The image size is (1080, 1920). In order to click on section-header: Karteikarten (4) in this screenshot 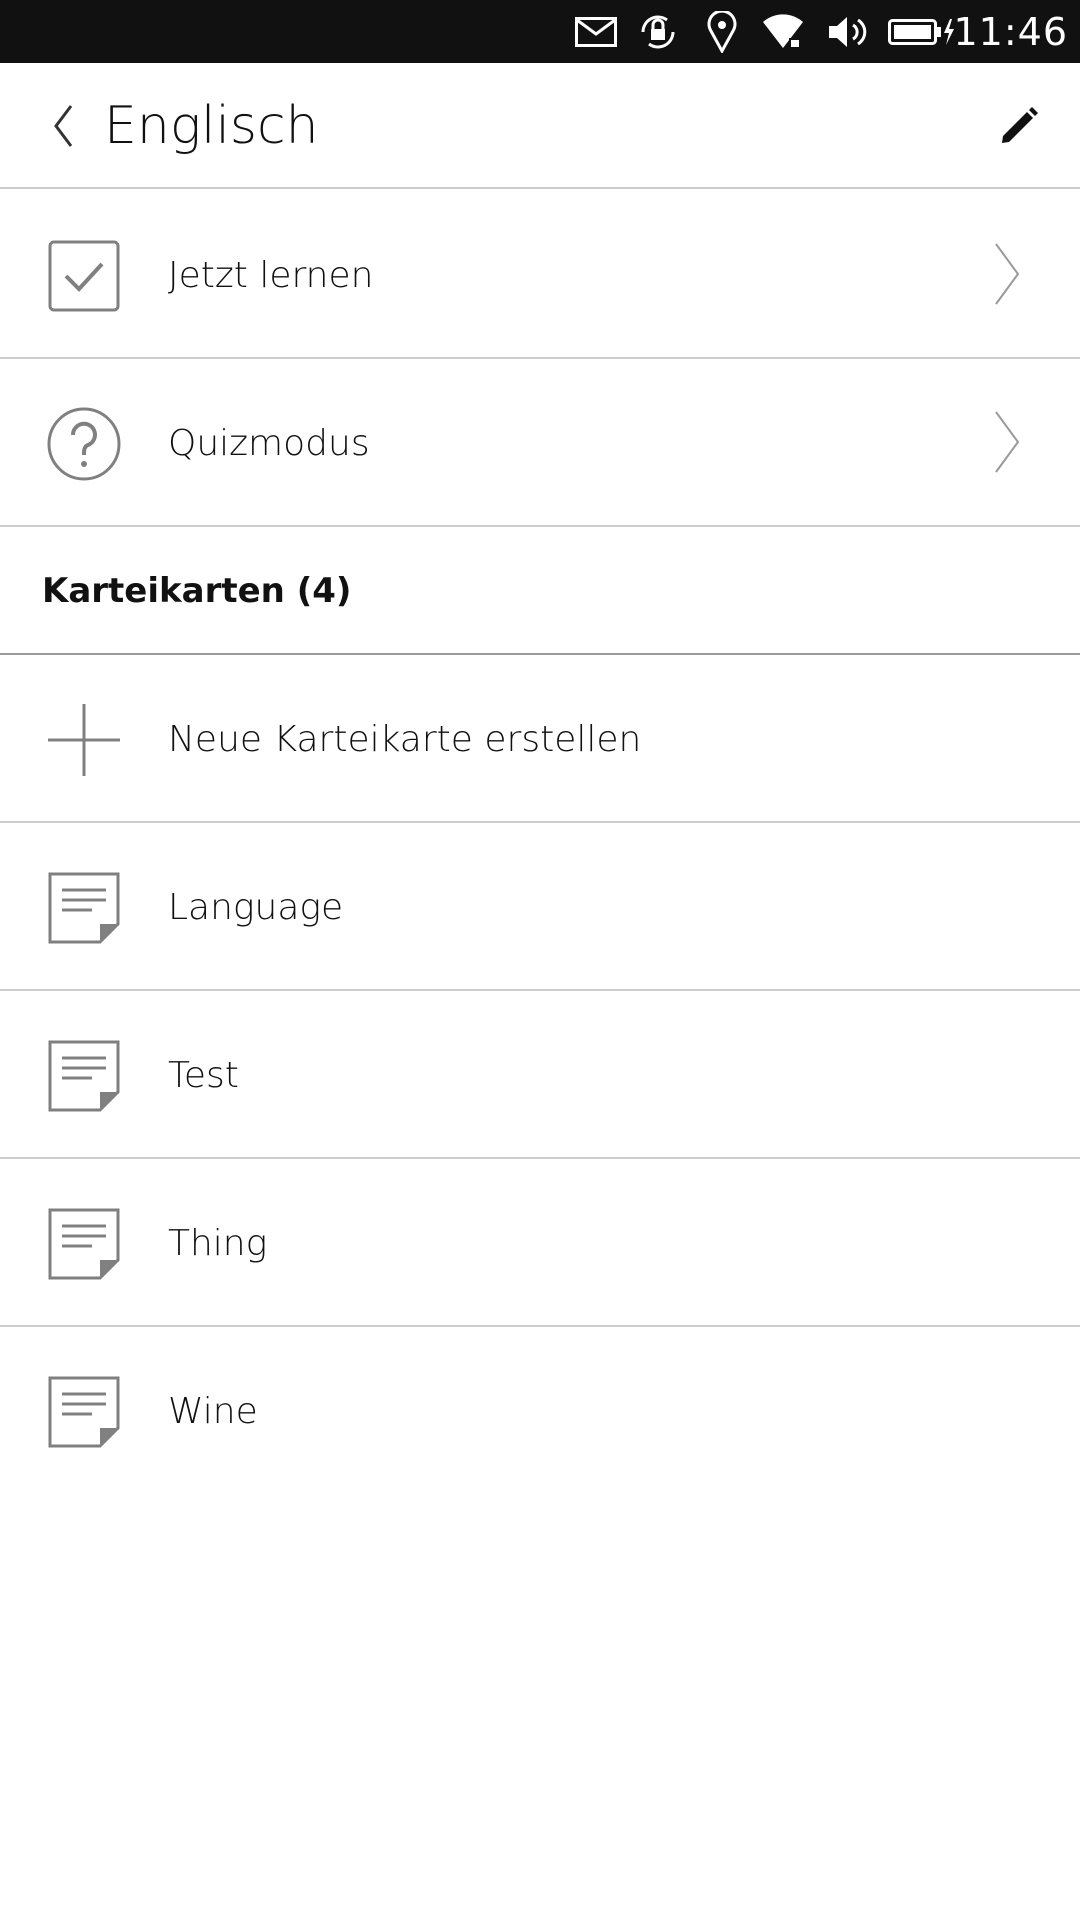, I will do `click(540, 591)`.